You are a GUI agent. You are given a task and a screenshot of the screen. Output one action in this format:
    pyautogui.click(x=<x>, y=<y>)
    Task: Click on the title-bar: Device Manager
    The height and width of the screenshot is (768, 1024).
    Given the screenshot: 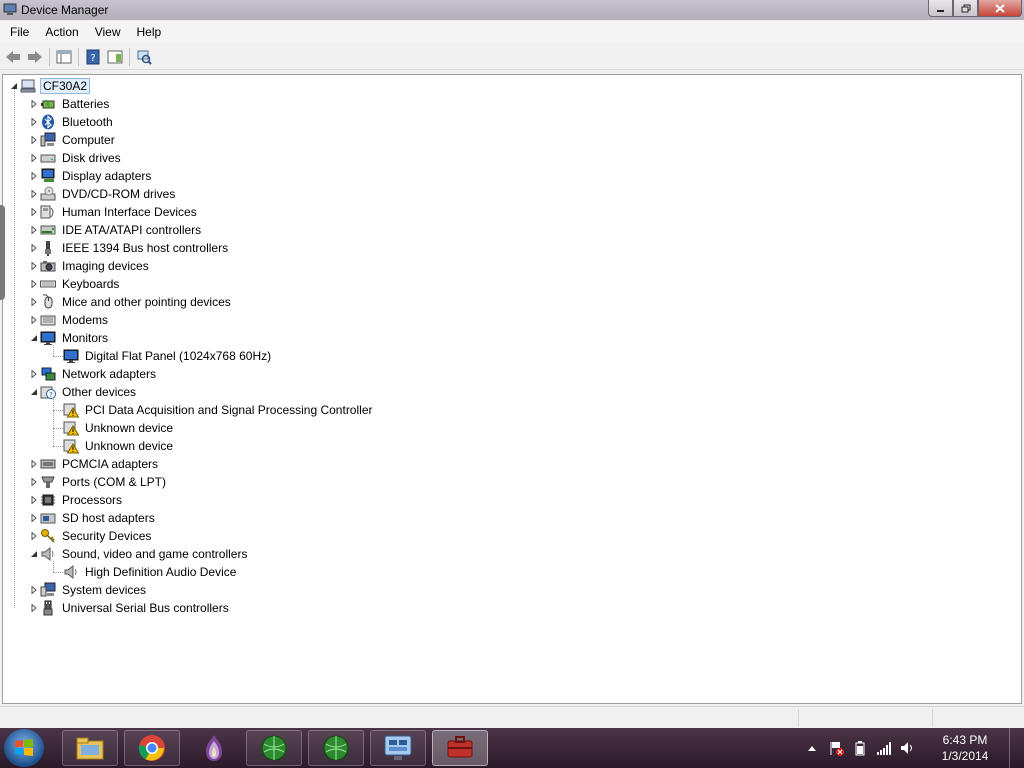 What is the action you would take?
    pyautogui.click(x=512, y=10)
    